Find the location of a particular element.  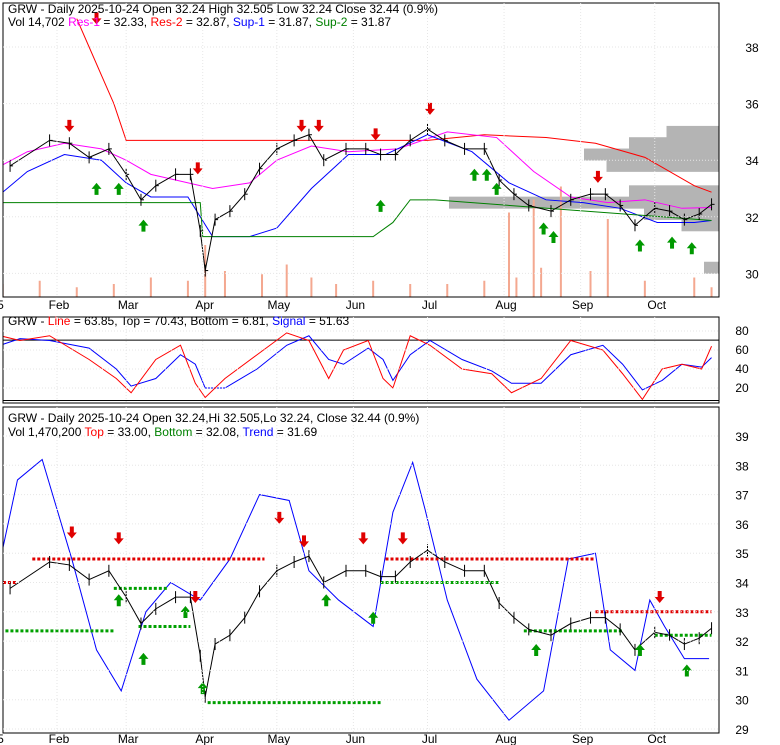

x-tick-label: Apr is located at coordinates (204, 305).